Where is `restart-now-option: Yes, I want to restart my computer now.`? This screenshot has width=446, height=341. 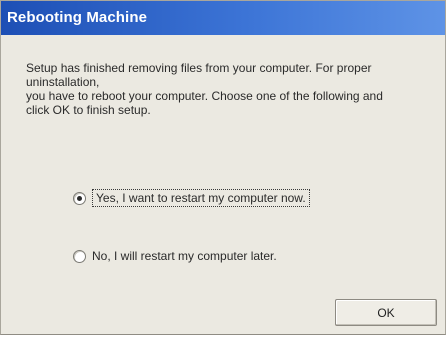 restart-now-option: Yes, I want to restart my computer now. is located at coordinates (191, 198).